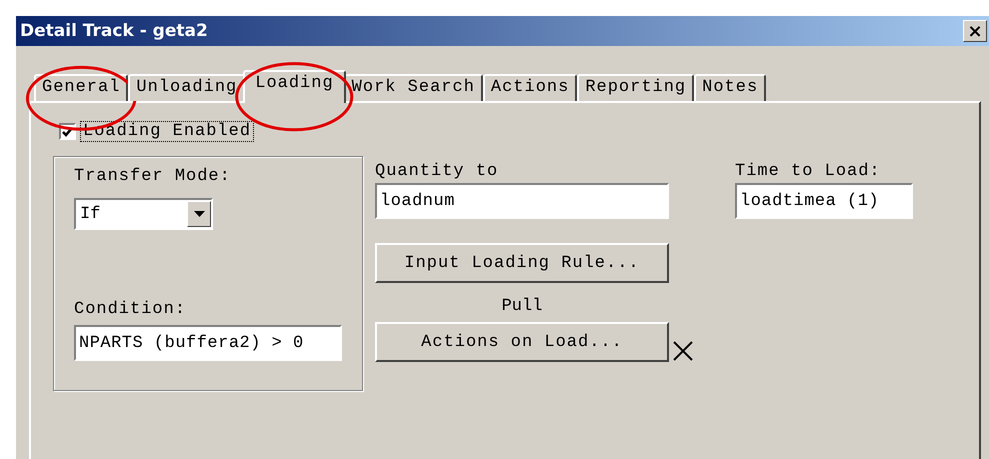  What do you see at coordinates (413, 87) in the screenshot?
I see `tab: Work Search` at bounding box center [413, 87].